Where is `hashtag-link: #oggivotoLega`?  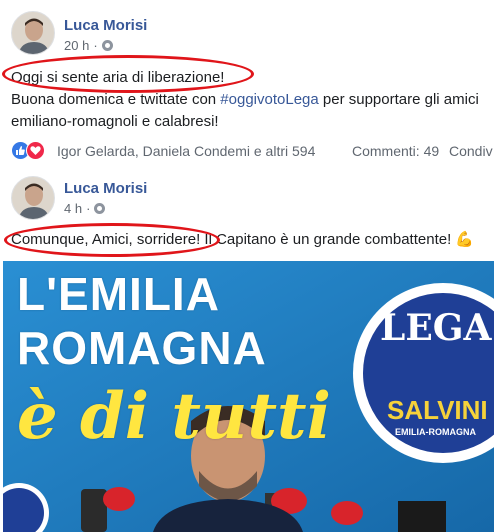
hashtag-link: #oggivotoLega is located at coordinates (269, 99).